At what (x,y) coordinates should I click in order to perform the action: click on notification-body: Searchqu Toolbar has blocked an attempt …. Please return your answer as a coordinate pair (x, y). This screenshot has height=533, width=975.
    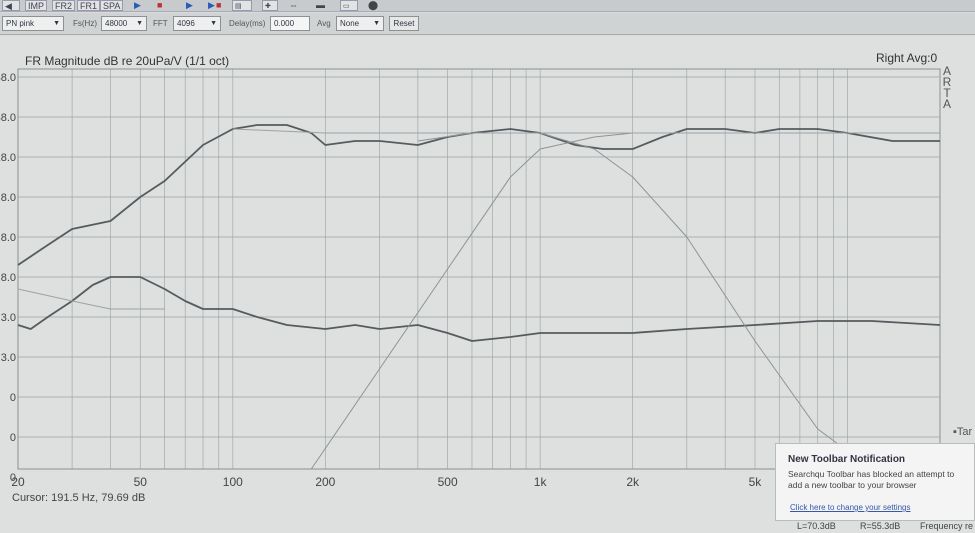
    Looking at the image, I should click on (871, 479).